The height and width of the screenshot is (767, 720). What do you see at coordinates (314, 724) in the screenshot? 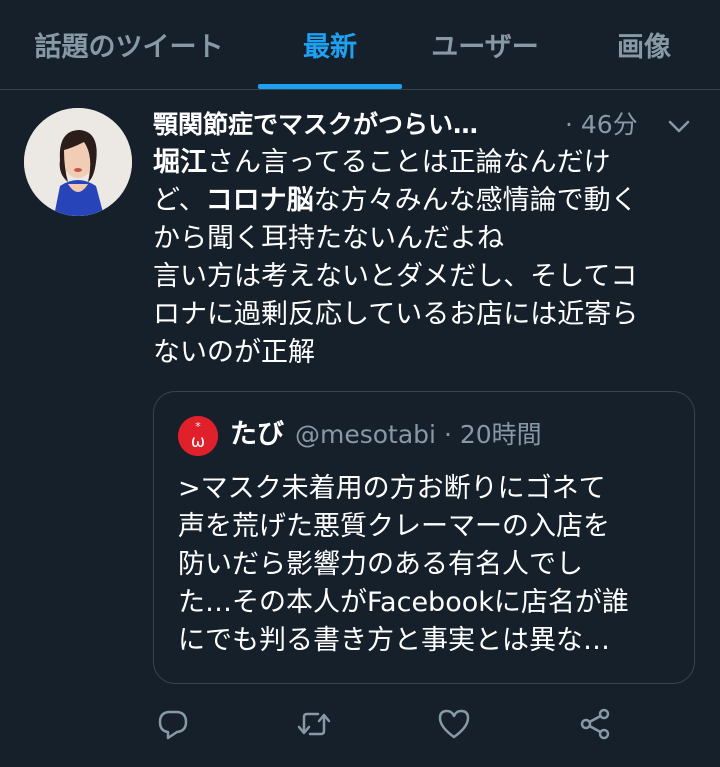
I see `retweet-icon` at bounding box center [314, 724].